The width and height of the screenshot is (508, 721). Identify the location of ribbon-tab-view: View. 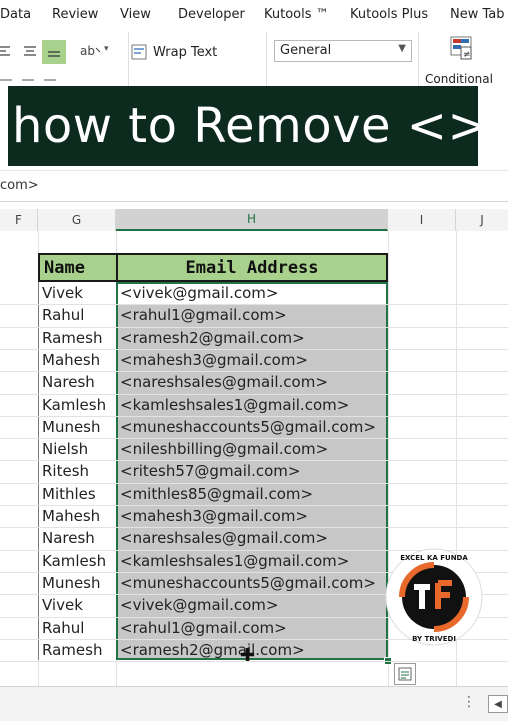
(135, 14).